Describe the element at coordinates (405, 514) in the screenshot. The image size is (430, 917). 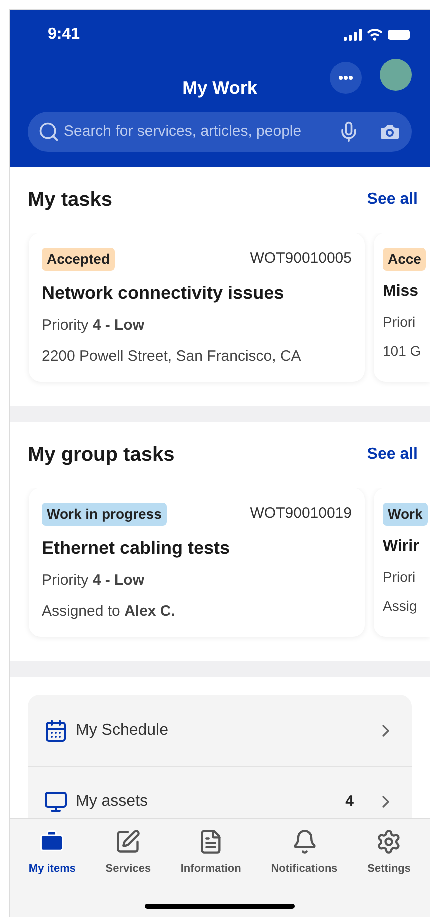
I see `status-badge: Work` at that location.